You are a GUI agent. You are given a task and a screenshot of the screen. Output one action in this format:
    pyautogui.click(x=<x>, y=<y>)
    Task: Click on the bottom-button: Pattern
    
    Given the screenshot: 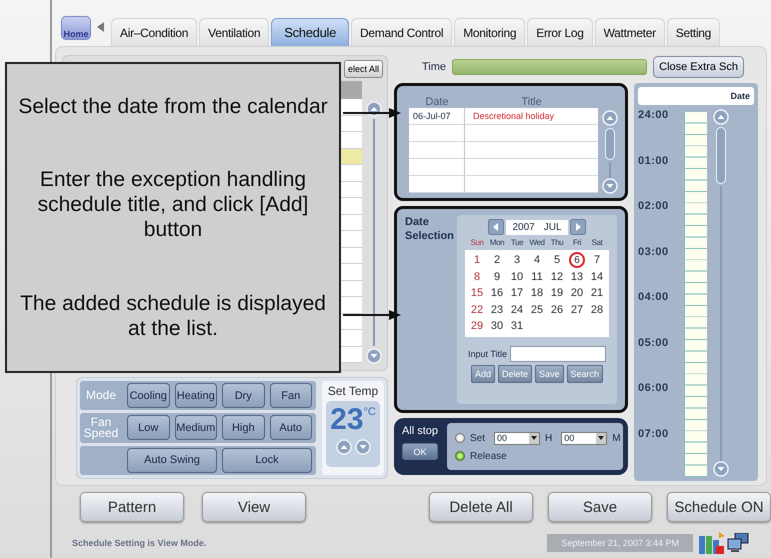 What is the action you would take?
    pyautogui.click(x=132, y=507)
    